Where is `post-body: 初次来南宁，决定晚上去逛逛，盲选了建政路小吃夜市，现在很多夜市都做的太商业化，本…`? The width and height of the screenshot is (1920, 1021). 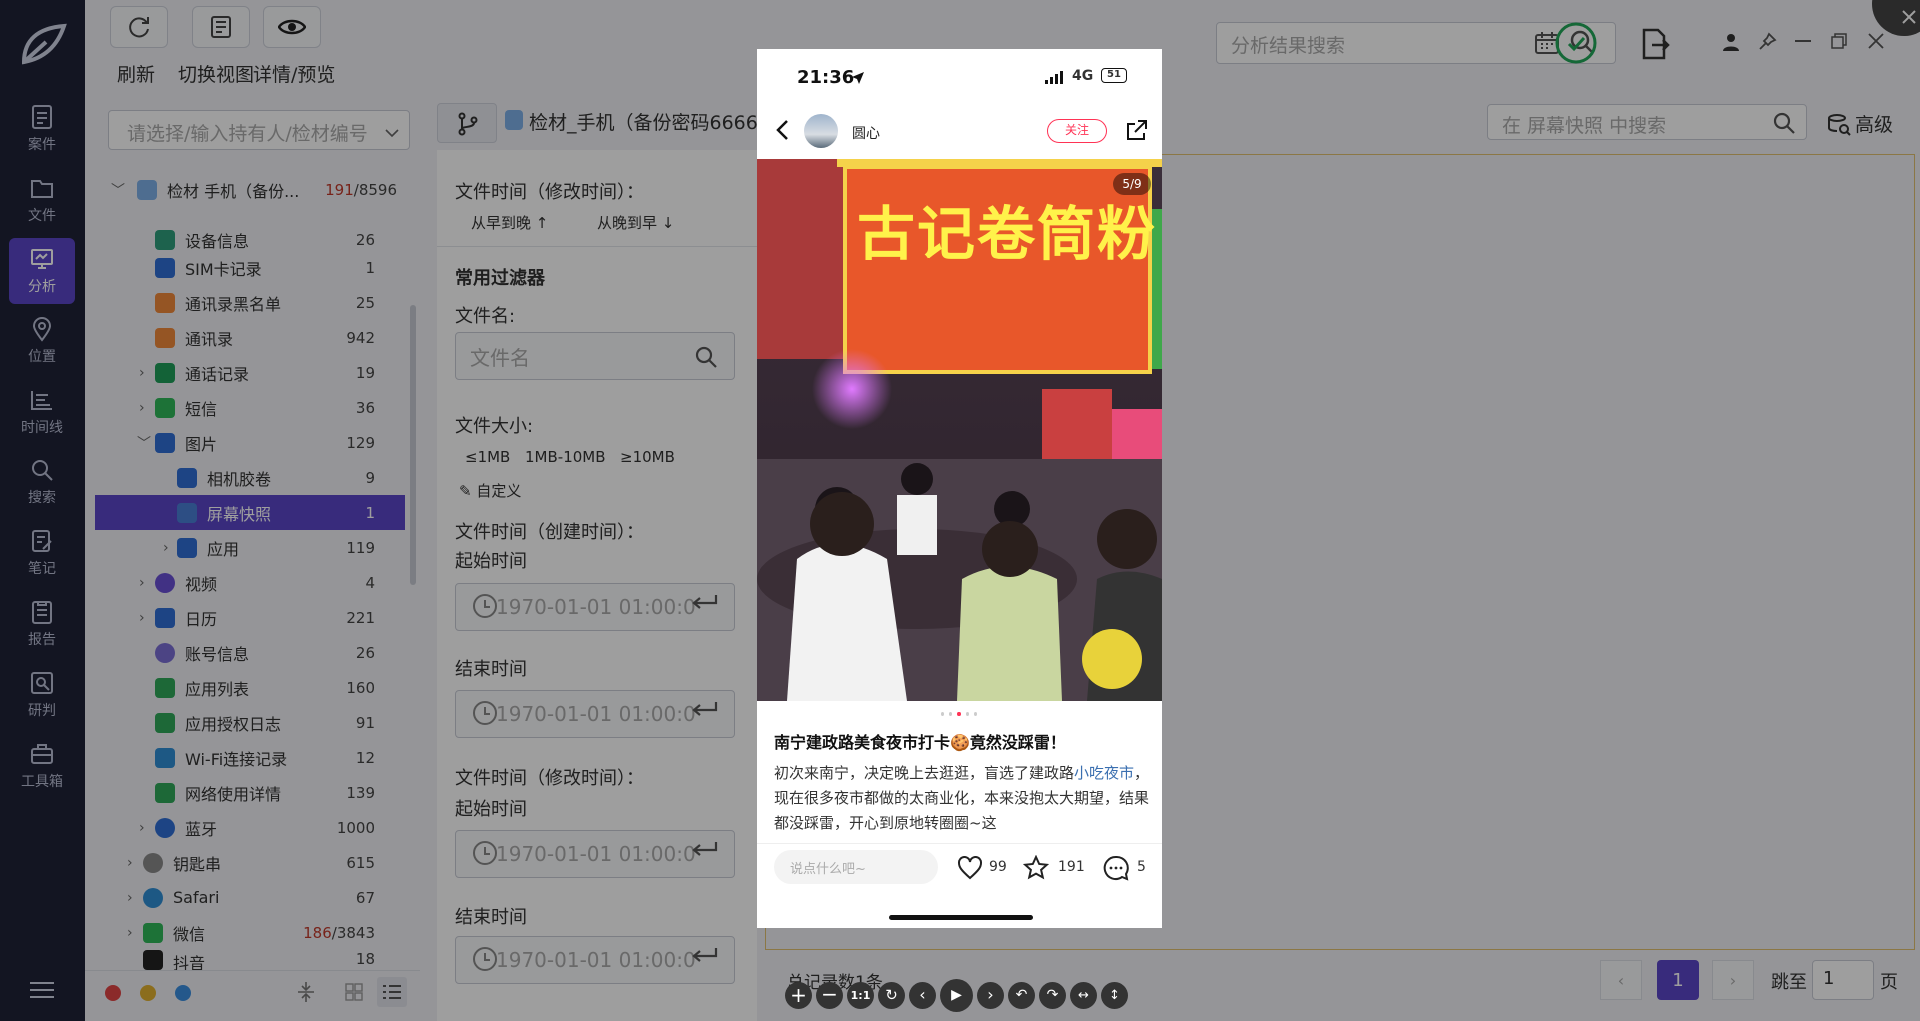 post-body: 初次来南宁，决定晚上去逛逛，盲选了建政路小吃夜市，现在很多夜市都做的太商业化，本… is located at coordinates (964, 798).